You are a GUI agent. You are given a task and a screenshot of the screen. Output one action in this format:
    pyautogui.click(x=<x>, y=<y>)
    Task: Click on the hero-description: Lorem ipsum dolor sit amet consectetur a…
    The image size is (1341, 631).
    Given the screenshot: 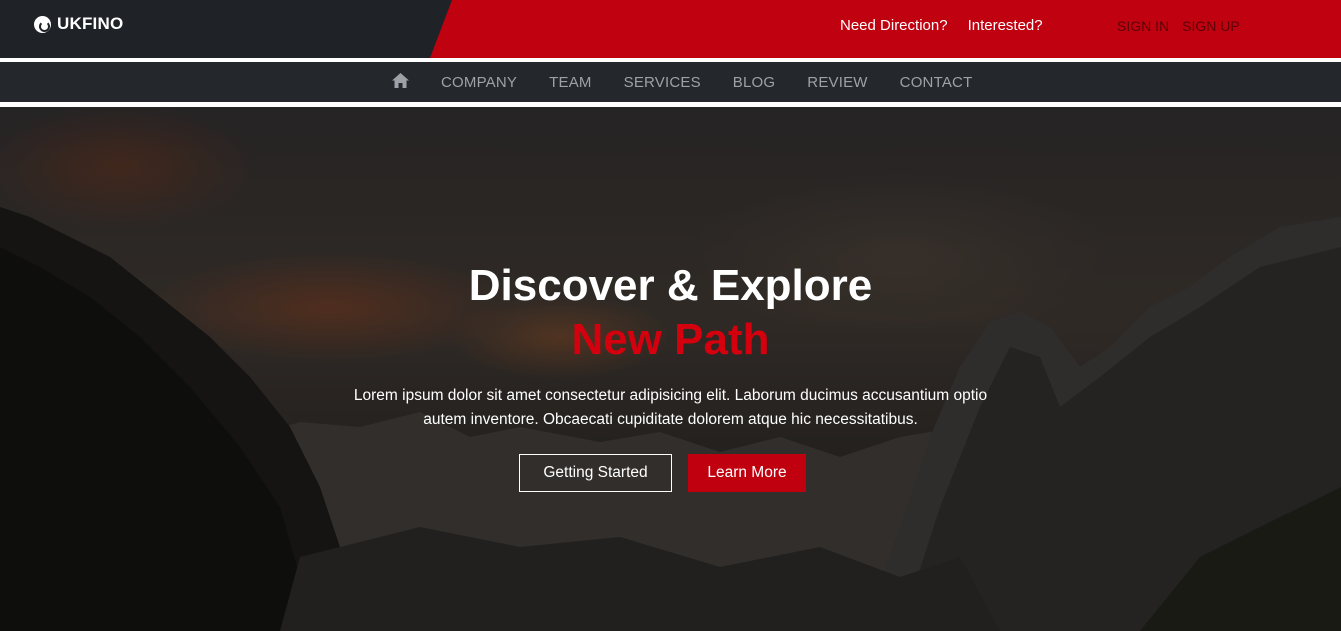 What is the action you would take?
    pyautogui.click(x=670, y=407)
    